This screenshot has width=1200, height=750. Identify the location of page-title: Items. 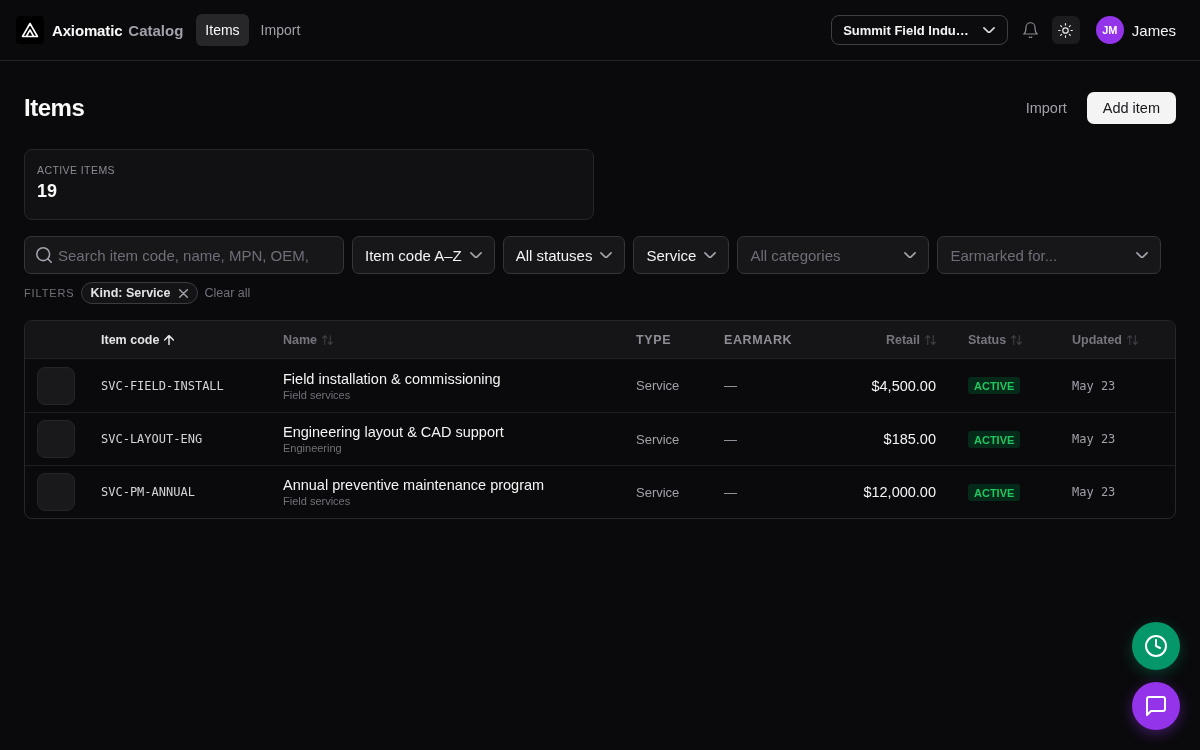
(54, 108).